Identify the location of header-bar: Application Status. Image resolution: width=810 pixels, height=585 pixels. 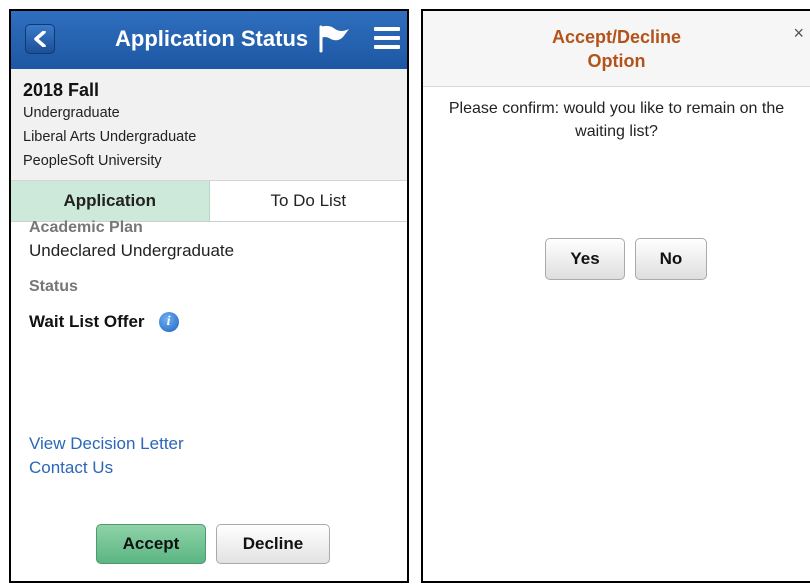
(209, 40).